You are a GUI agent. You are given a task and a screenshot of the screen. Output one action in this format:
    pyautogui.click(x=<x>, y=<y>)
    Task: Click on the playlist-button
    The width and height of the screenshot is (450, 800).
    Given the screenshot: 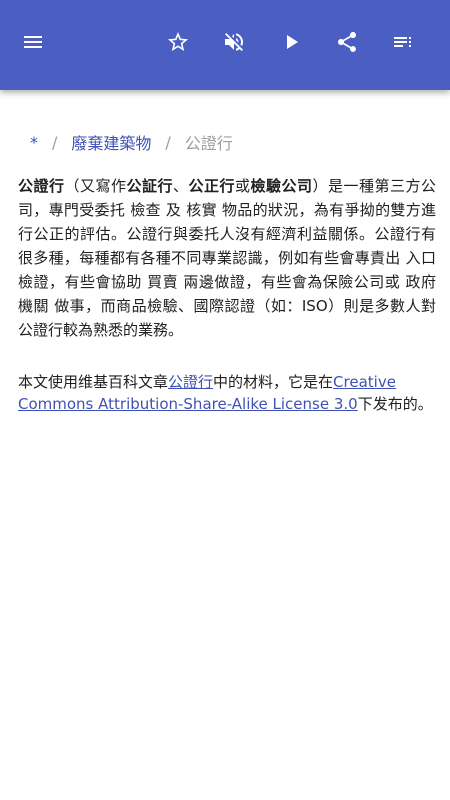 What is the action you would take?
    pyautogui.click(x=403, y=42)
    